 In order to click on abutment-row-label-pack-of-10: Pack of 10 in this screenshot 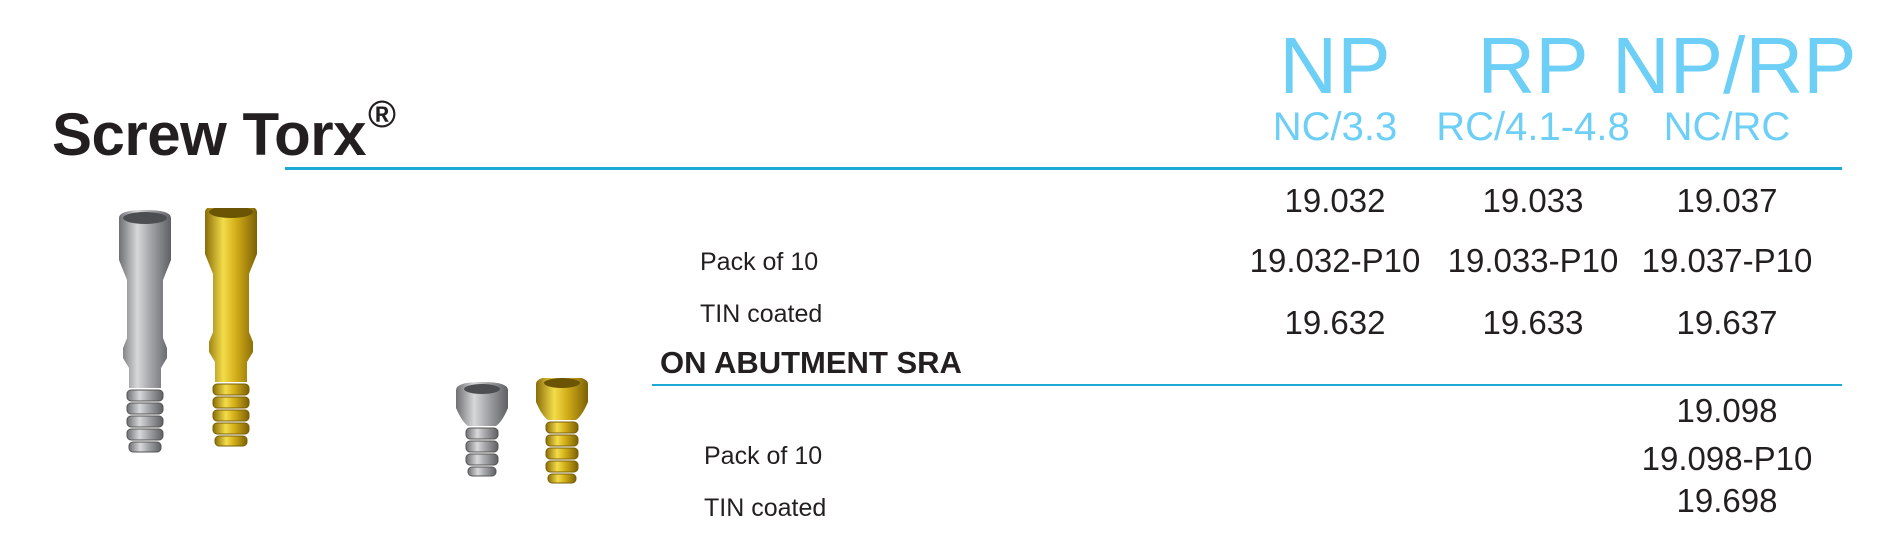, I will do `click(763, 456)`.